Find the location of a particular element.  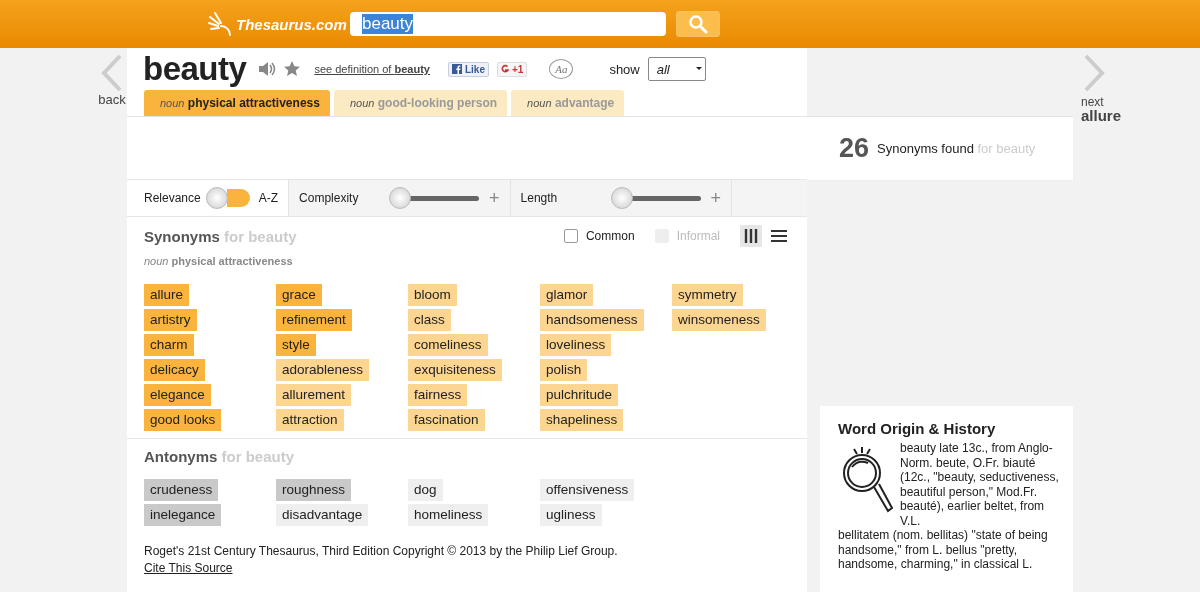

star-icon is located at coordinates (292, 69).